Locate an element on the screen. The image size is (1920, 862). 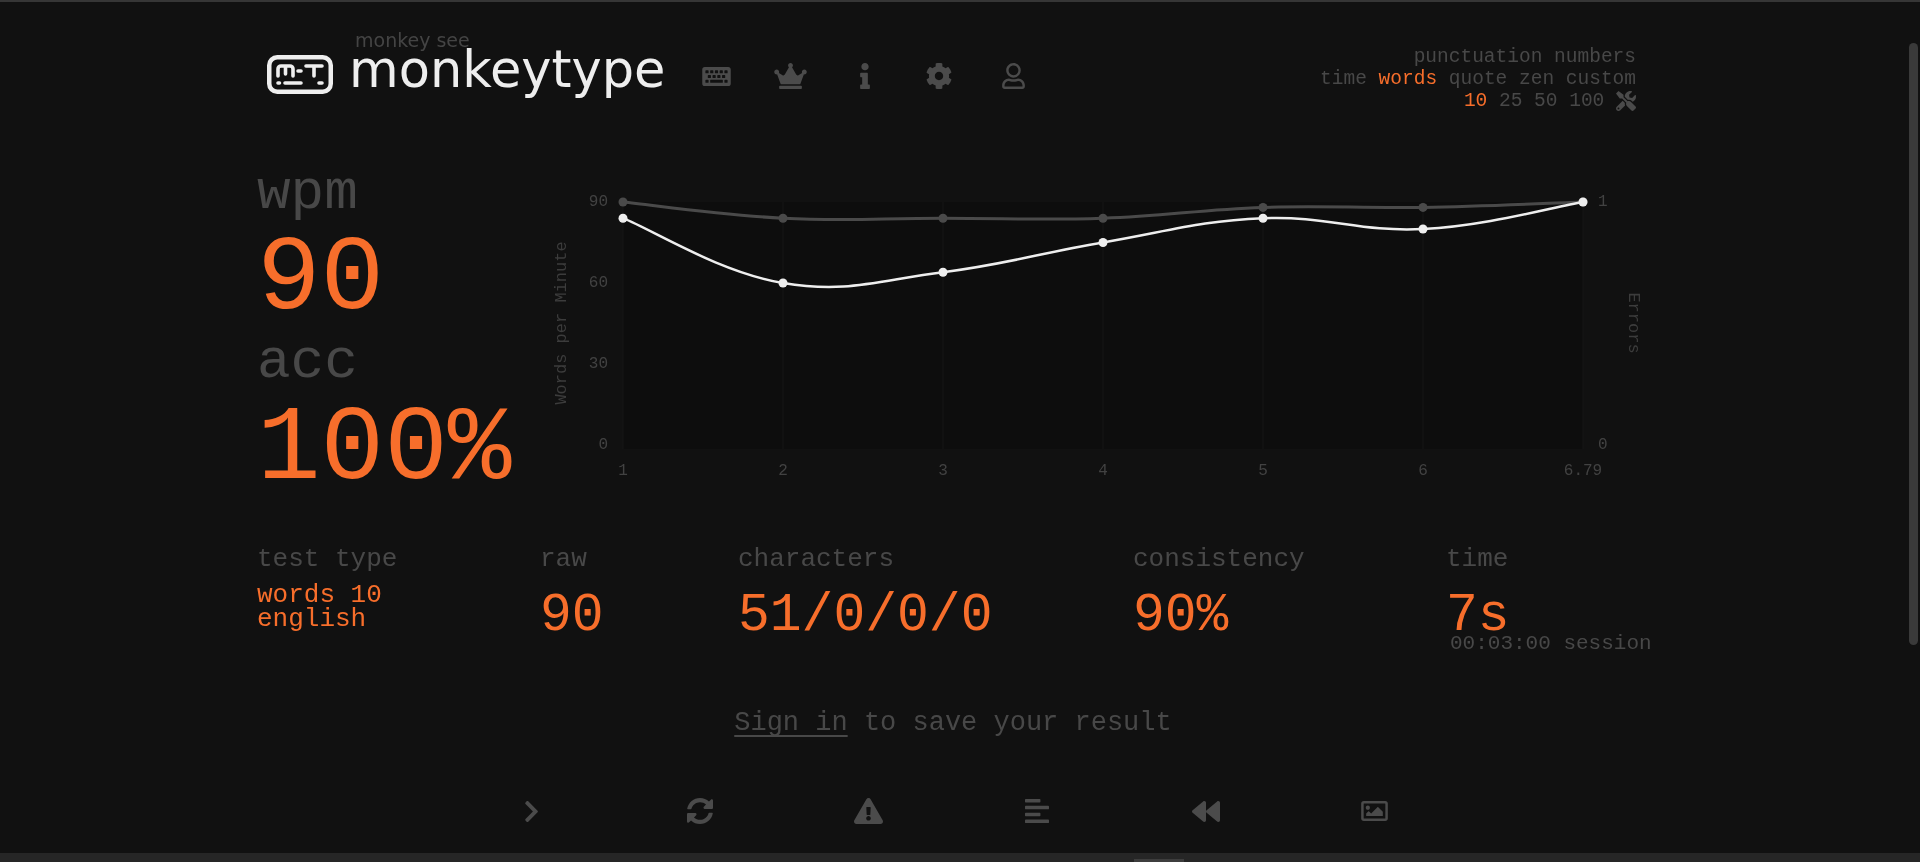
settings-button is located at coordinates (938, 76).